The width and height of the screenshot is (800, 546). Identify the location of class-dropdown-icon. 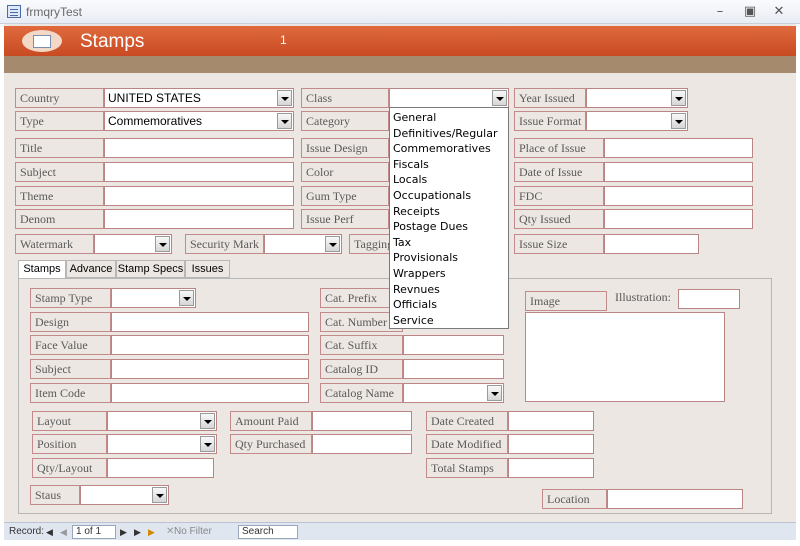
(499, 98).